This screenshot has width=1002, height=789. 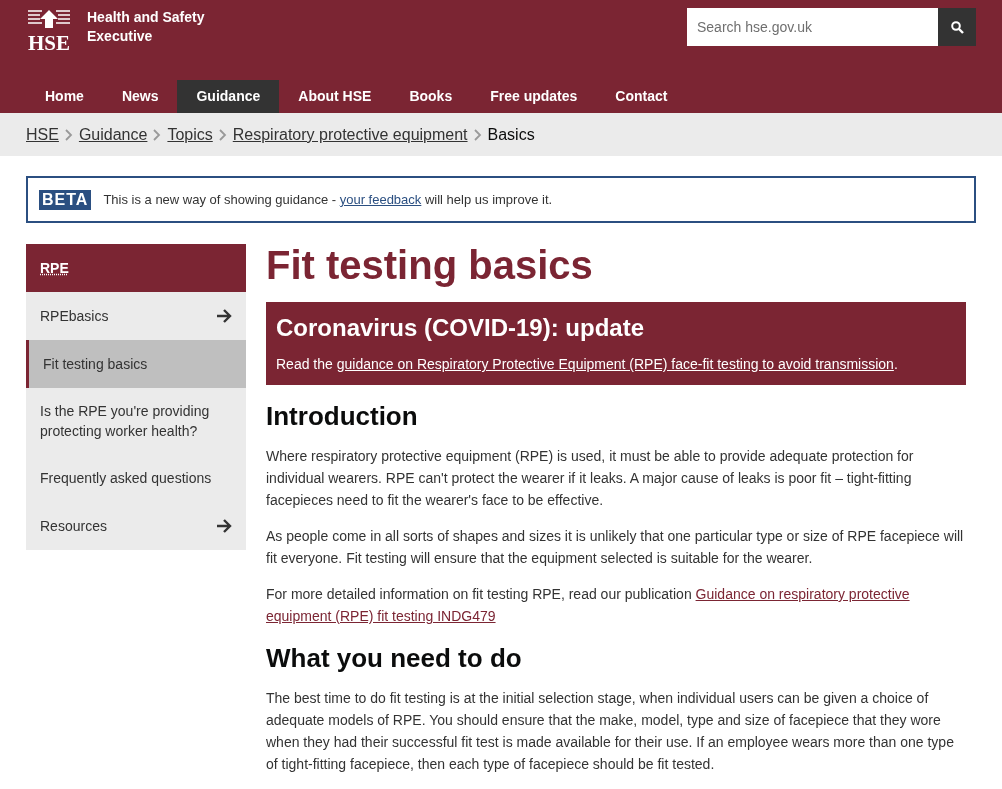 I want to click on nav-tab: About HSE, so click(x=335, y=96).